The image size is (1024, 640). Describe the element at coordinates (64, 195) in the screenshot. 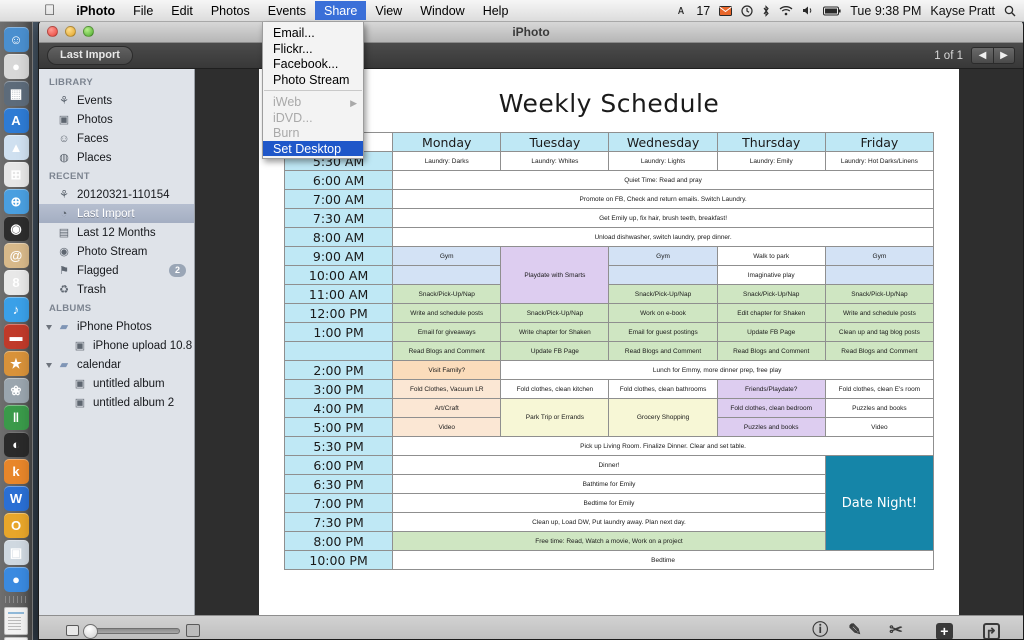

I see `events-icon: ⚘` at that location.